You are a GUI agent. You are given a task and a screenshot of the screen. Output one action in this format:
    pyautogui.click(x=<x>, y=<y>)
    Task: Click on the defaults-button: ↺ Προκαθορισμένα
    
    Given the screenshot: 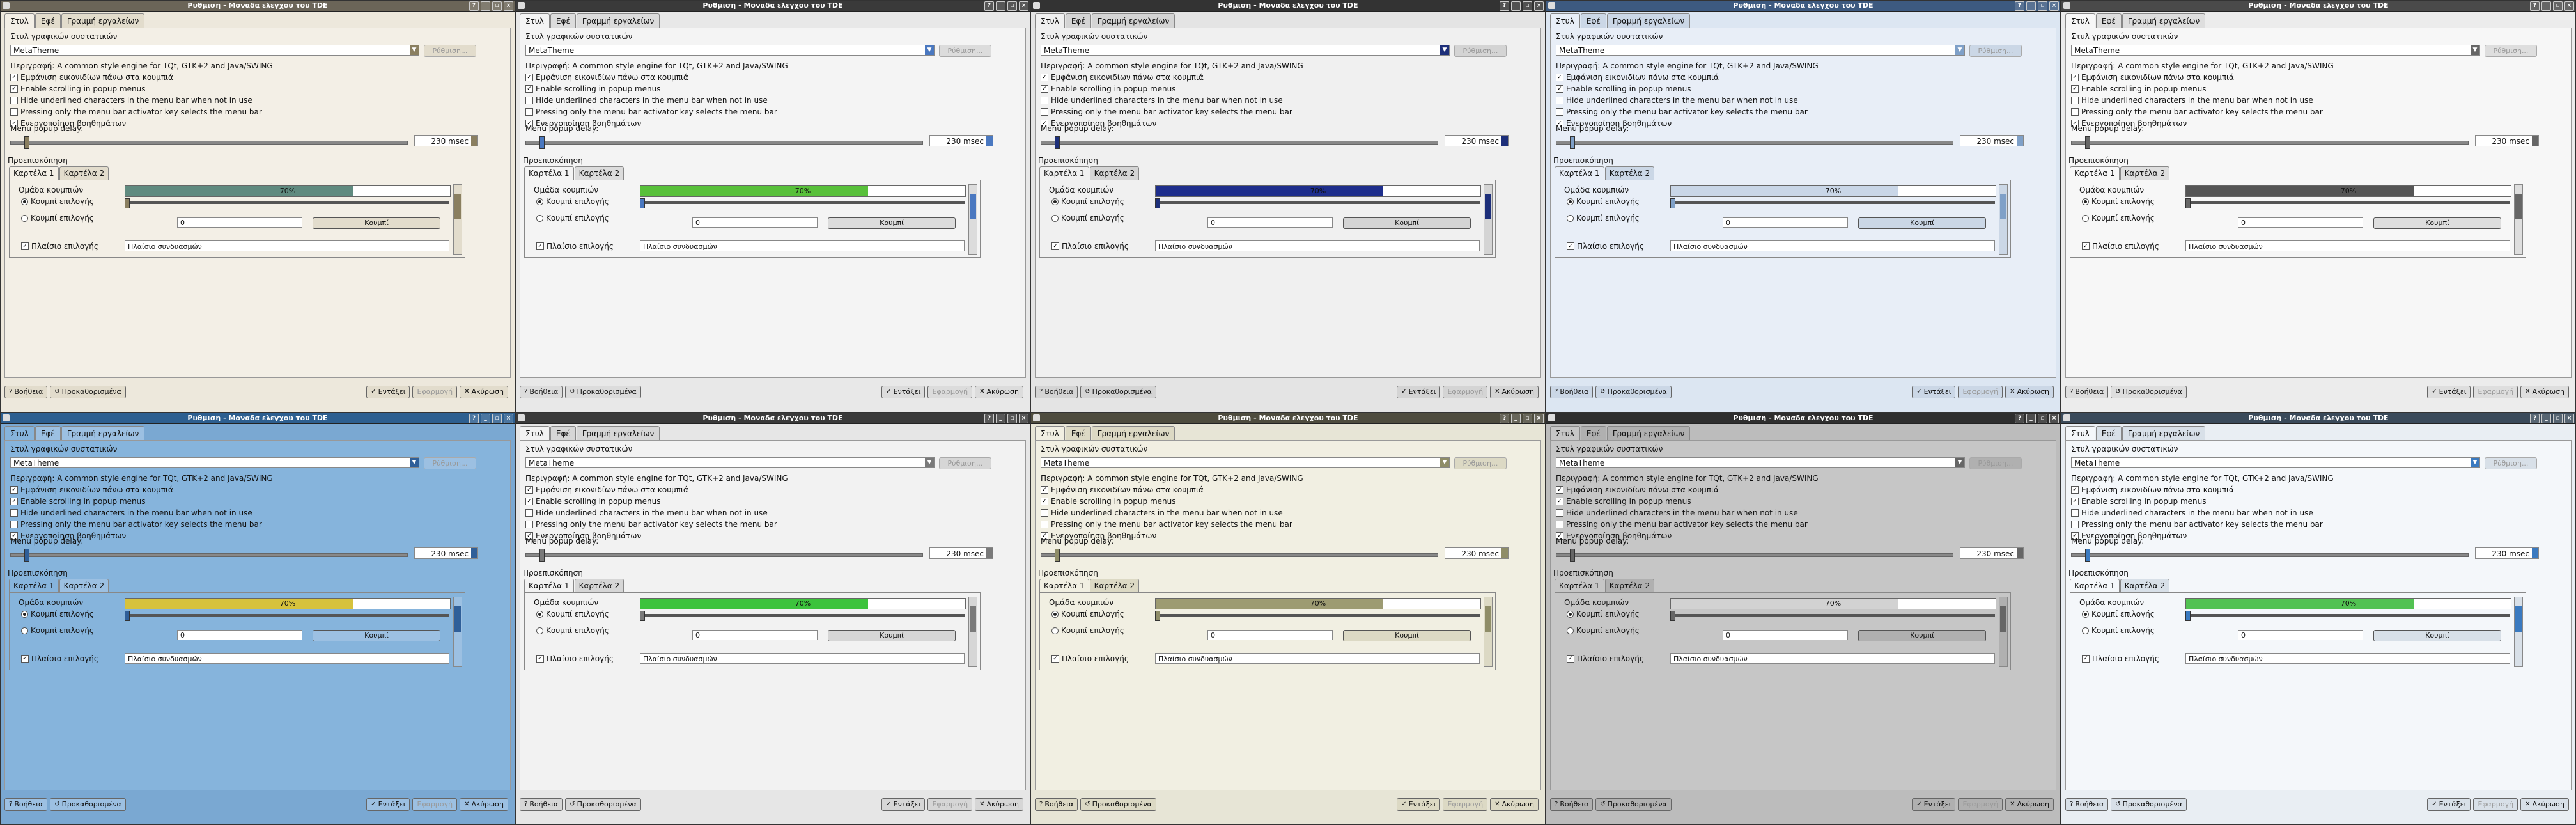 What is the action you would take?
    pyautogui.click(x=2149, y=805)
    